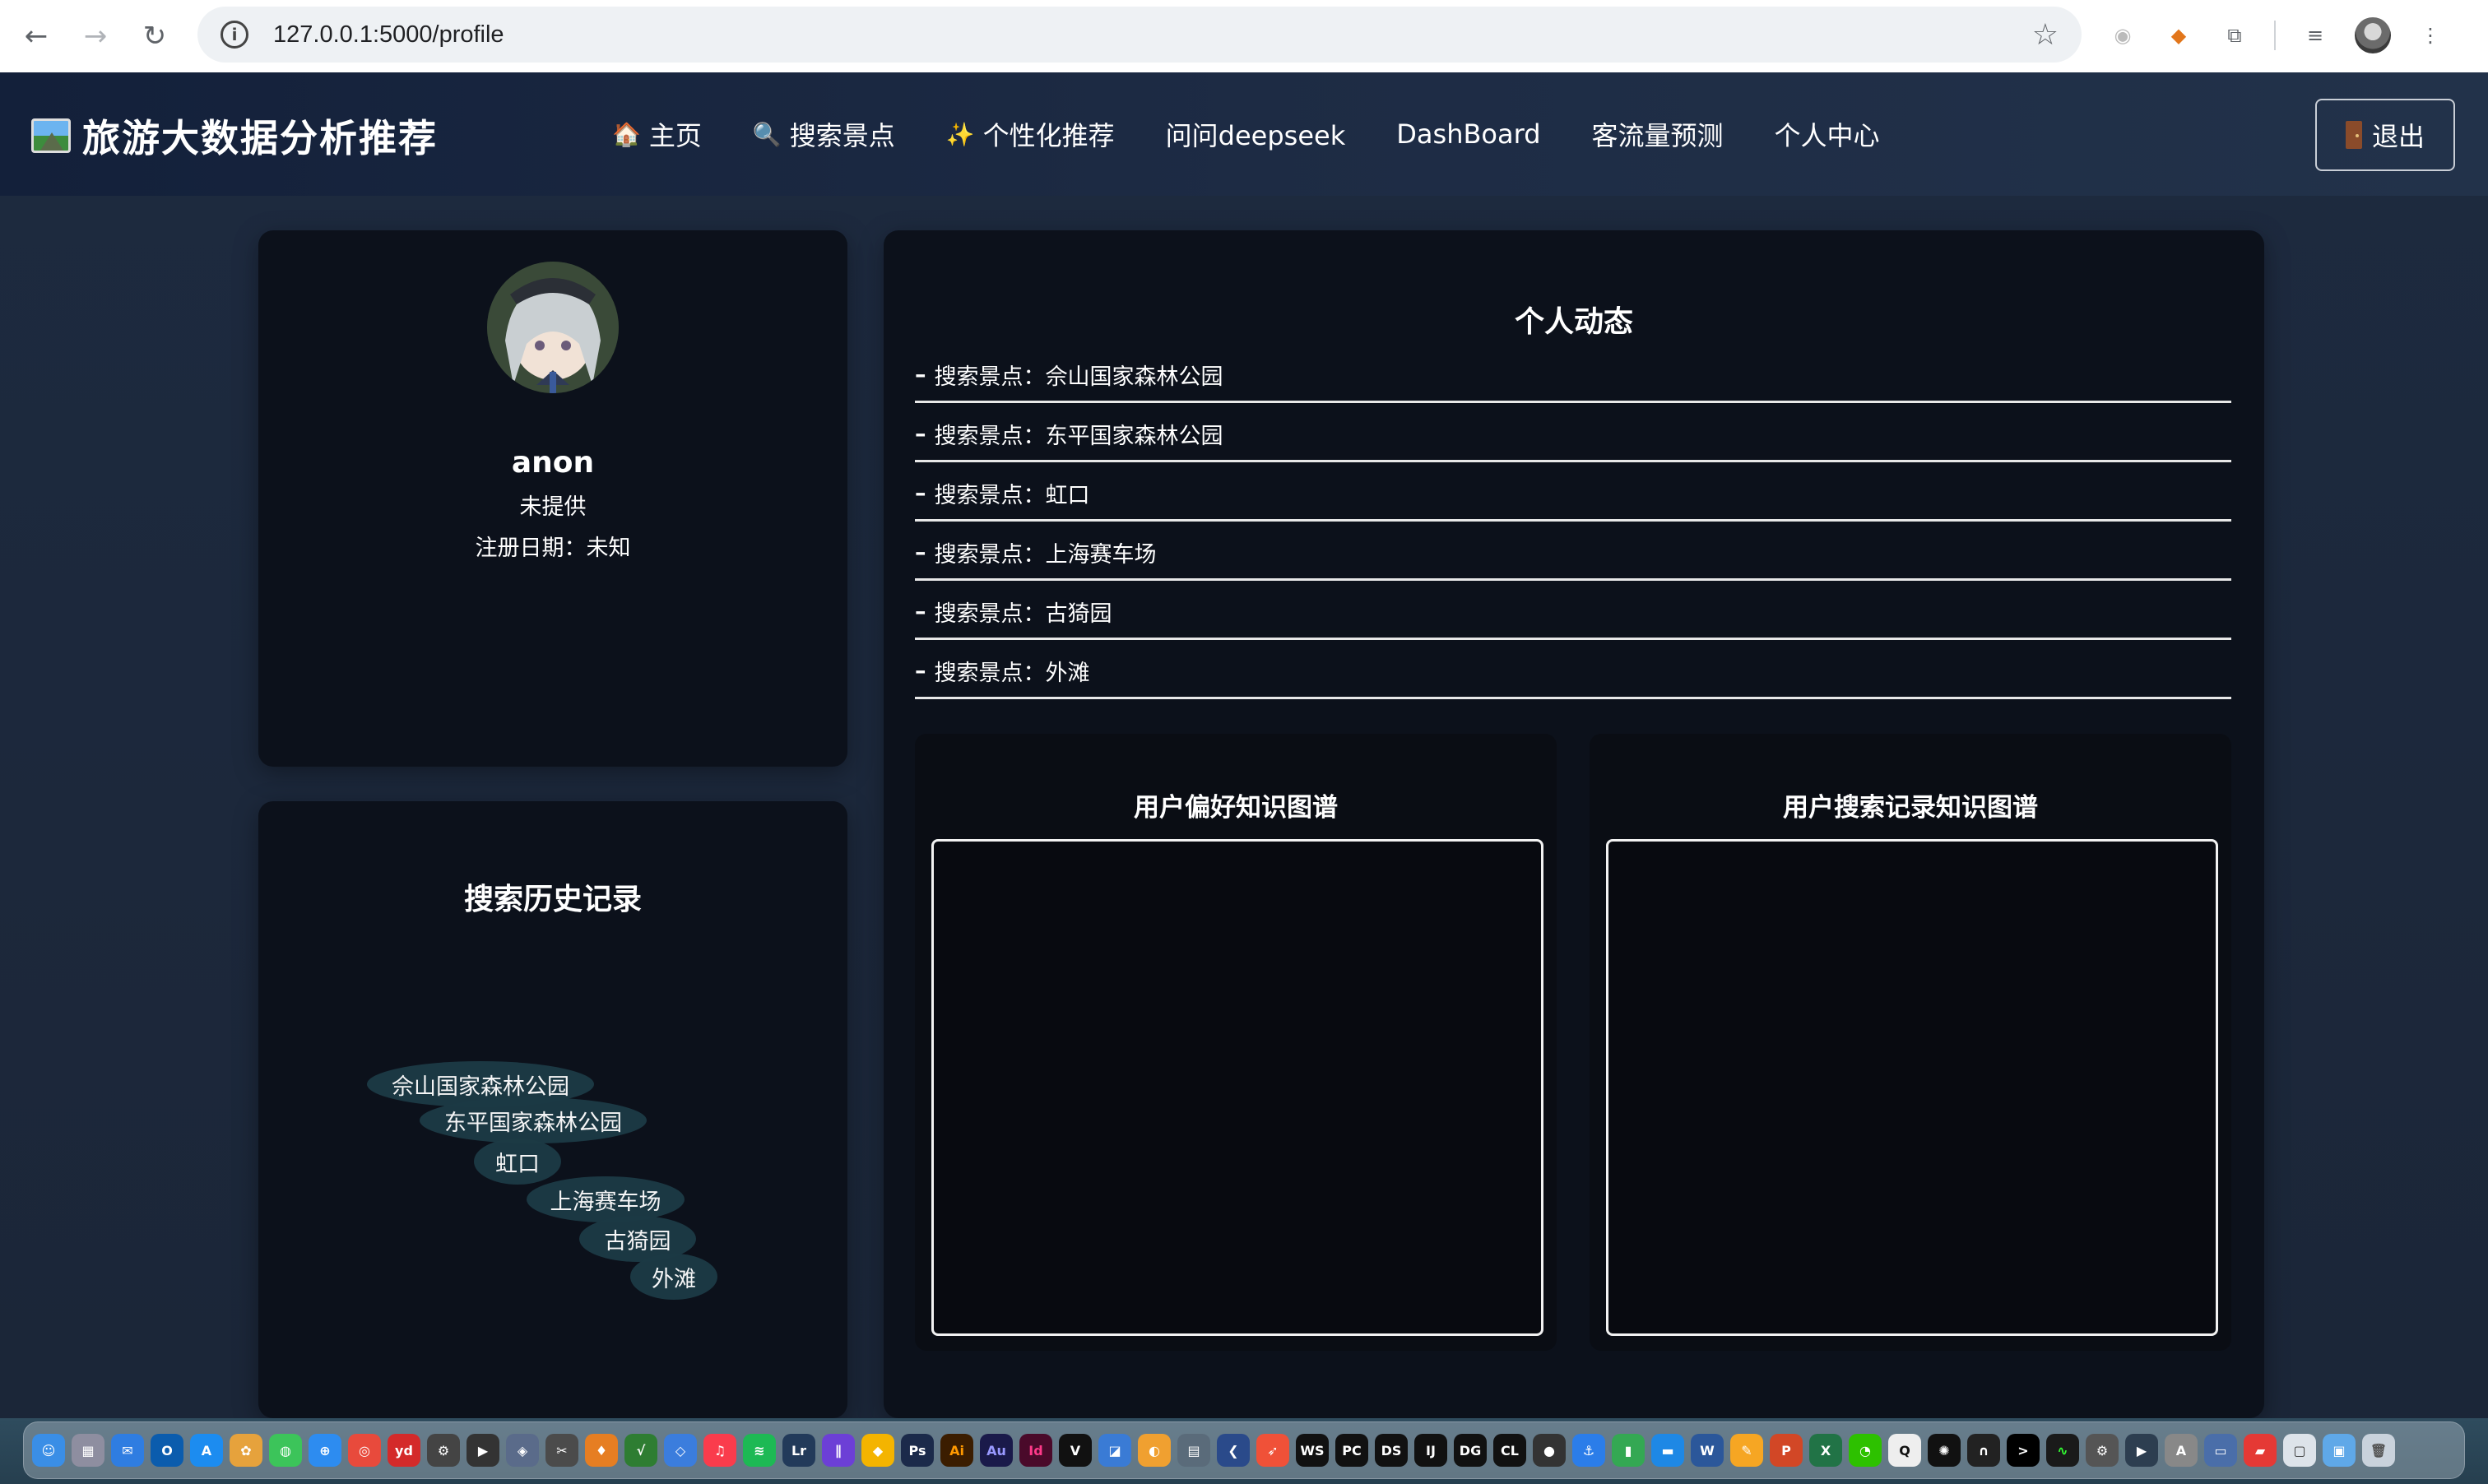 This screenshot has height=1484, width=2488. Describe the element at coordinates (798, 1450) in the screenshot. I see `lightroom-icon: Lr` at that location.